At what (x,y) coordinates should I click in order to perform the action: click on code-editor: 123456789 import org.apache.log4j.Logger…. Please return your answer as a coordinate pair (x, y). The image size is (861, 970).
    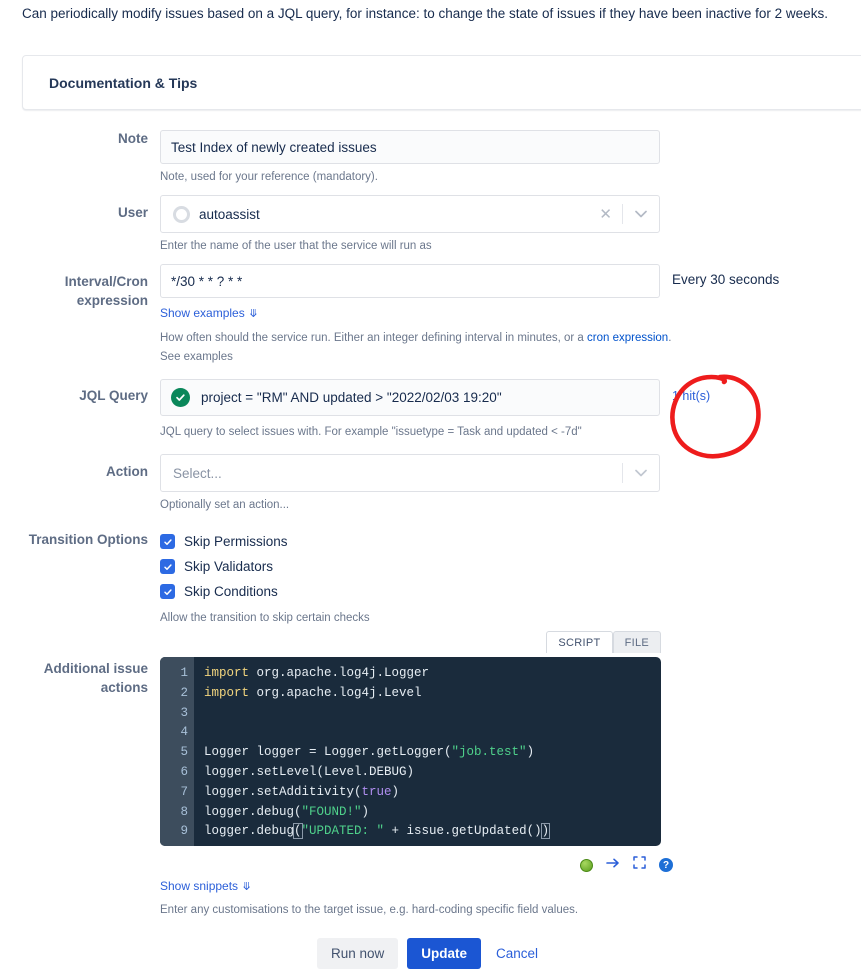
    Looking at the image, I should click on (410, 751).